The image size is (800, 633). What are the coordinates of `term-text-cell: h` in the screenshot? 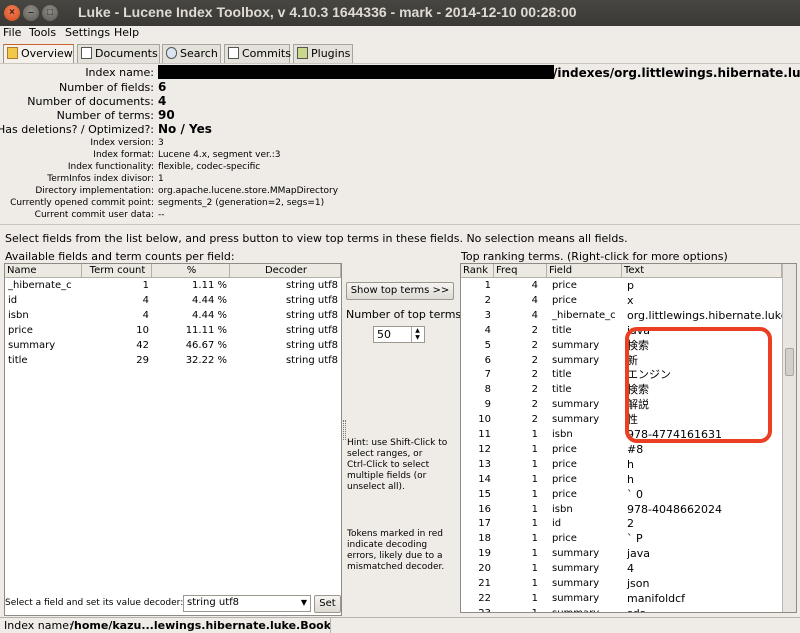 It's located at (702, 464).